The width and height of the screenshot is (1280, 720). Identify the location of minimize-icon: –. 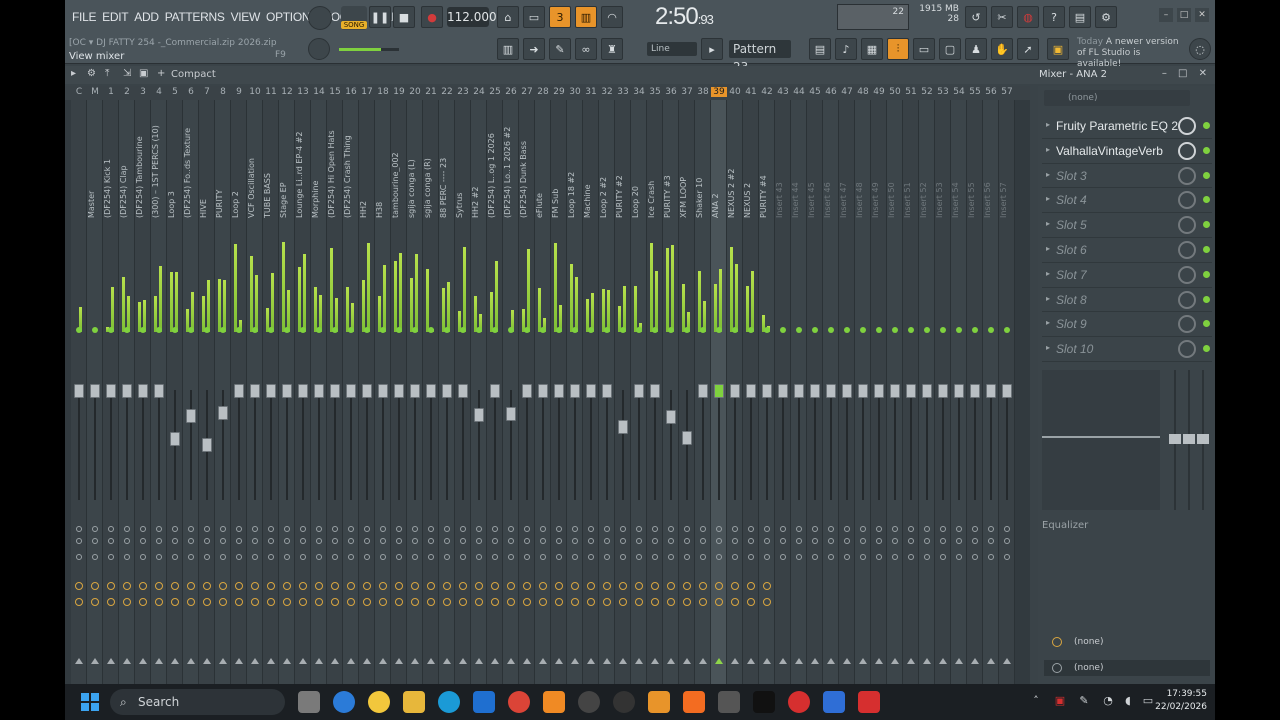
(1166, 15).